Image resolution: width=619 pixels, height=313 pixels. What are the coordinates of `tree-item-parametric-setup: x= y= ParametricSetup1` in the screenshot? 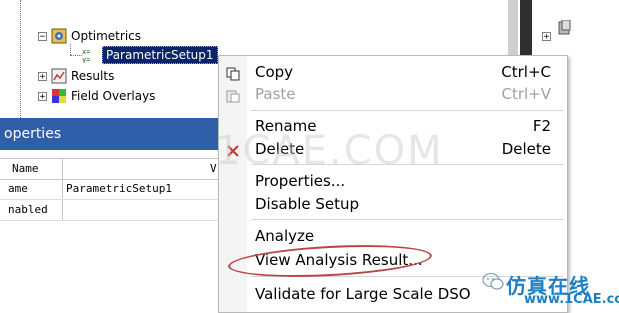 It's located at (150, 55).